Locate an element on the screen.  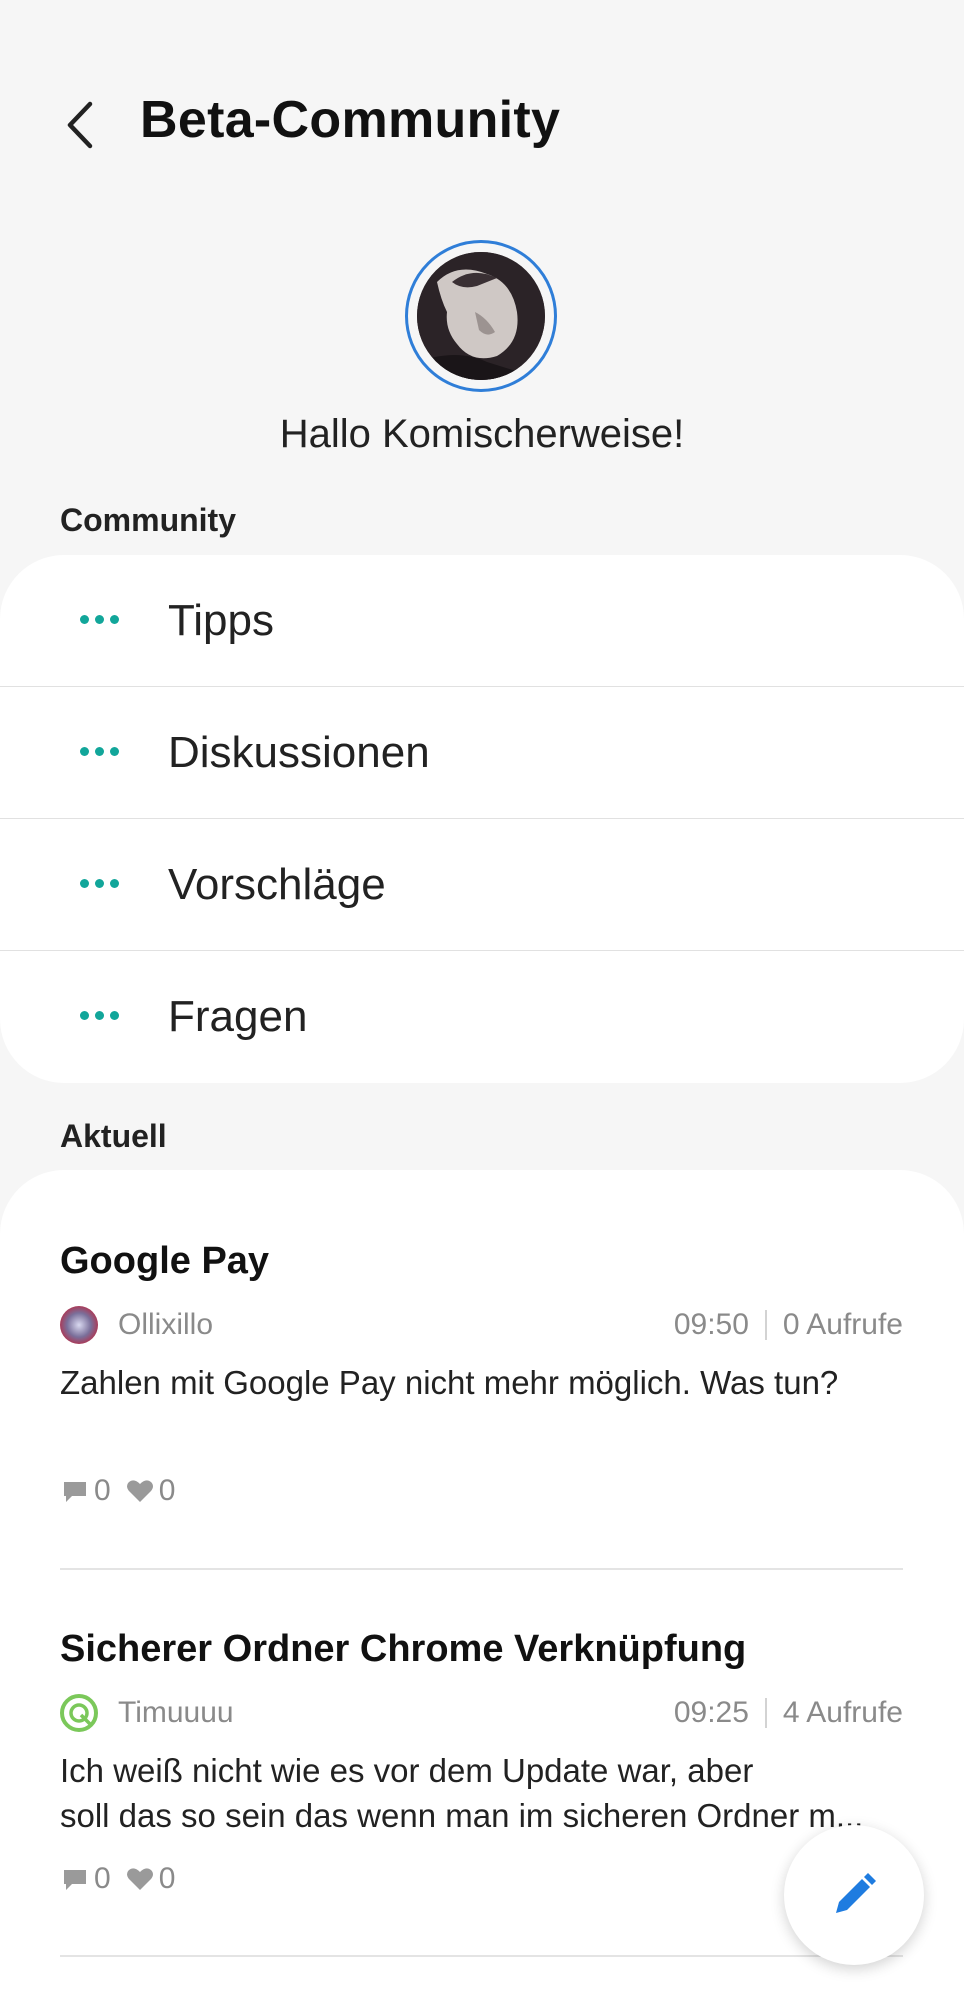
chevron-left-icon is located at coordinates (80, 125).